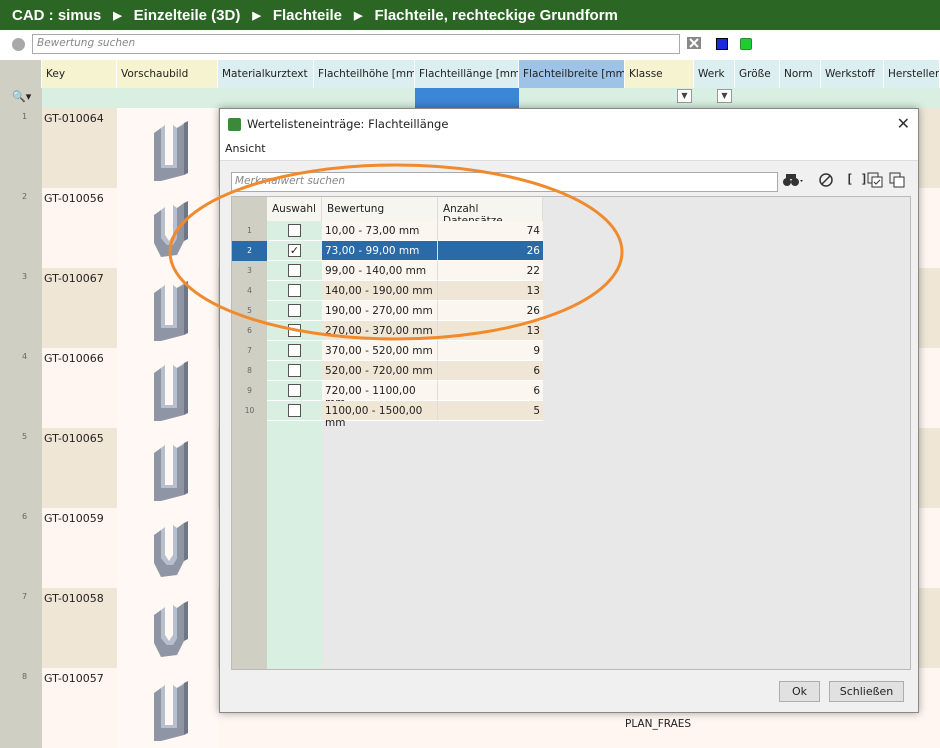  I want to click on breadcrumb-item: Flachteile, so click(307, 15).